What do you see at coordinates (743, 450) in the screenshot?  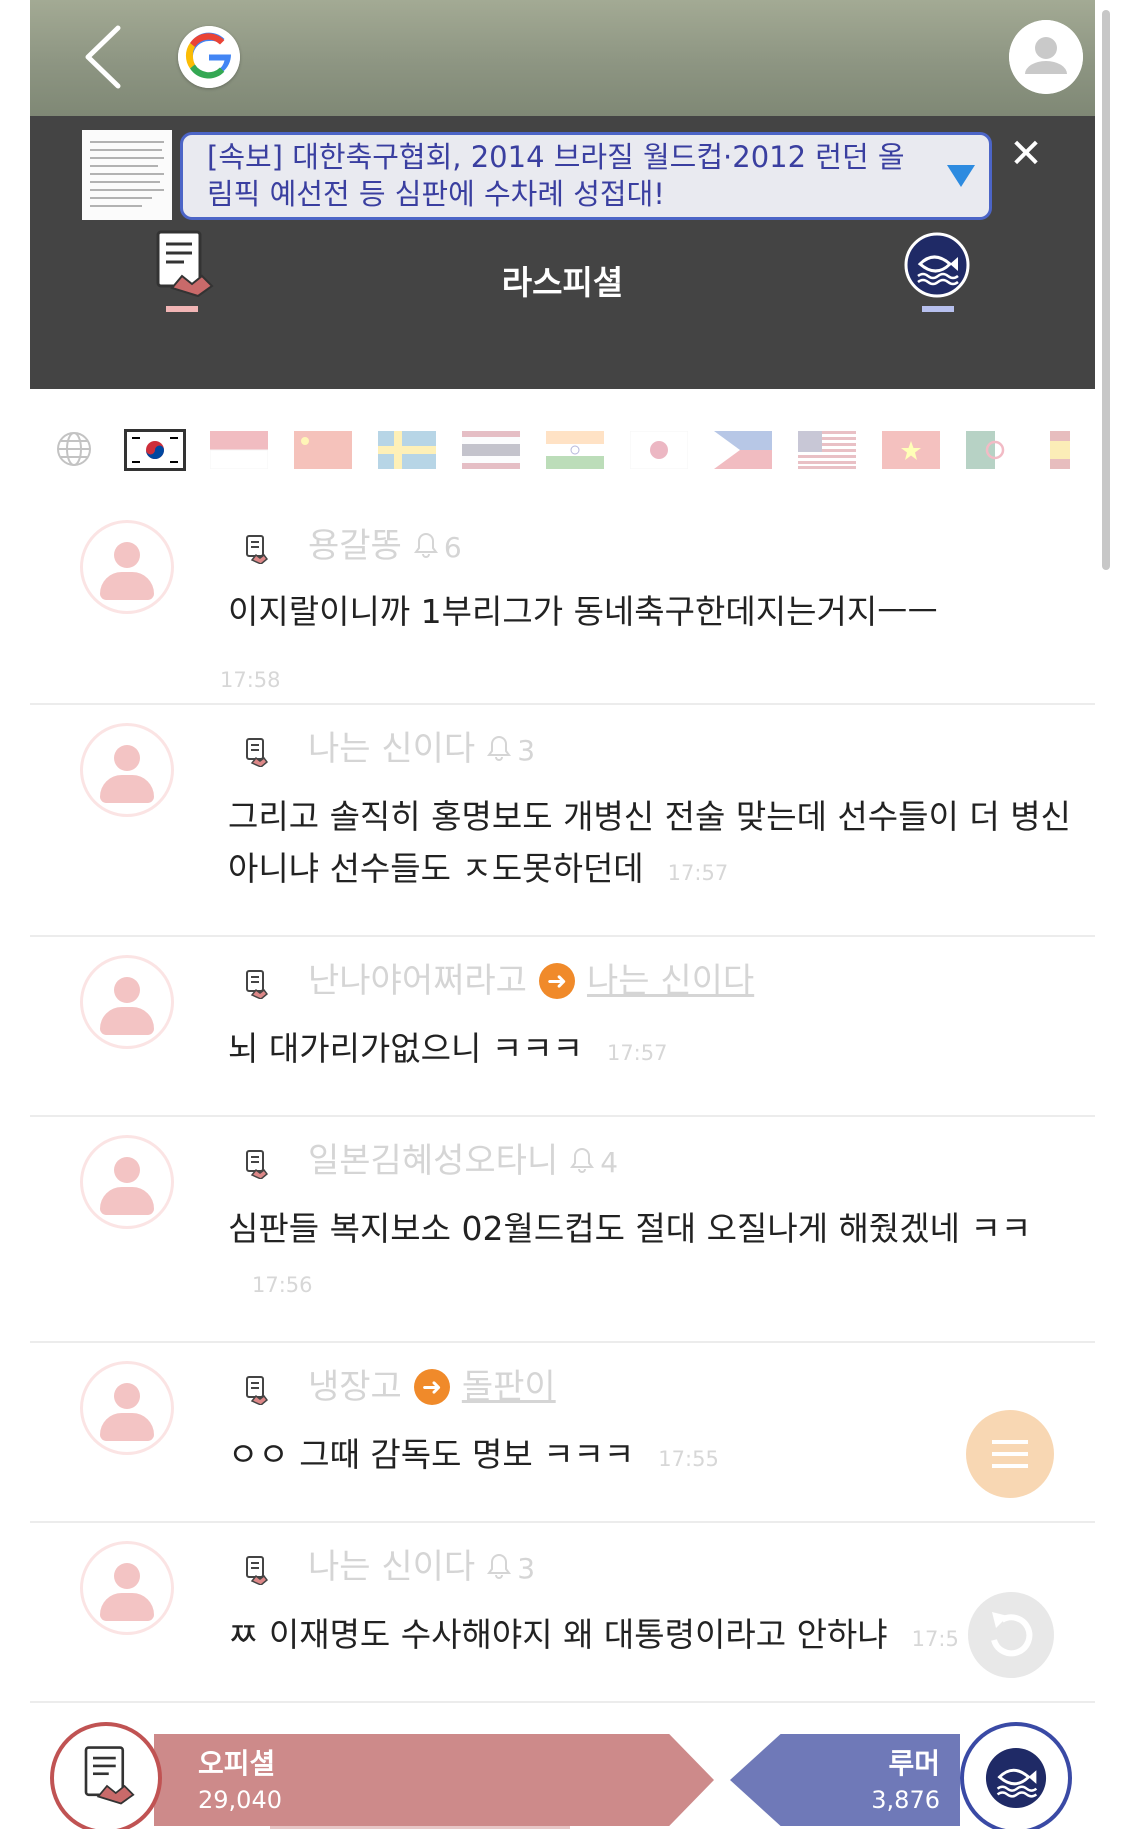 I see `philippines-flag-icon` at bounding box center [743, 450].